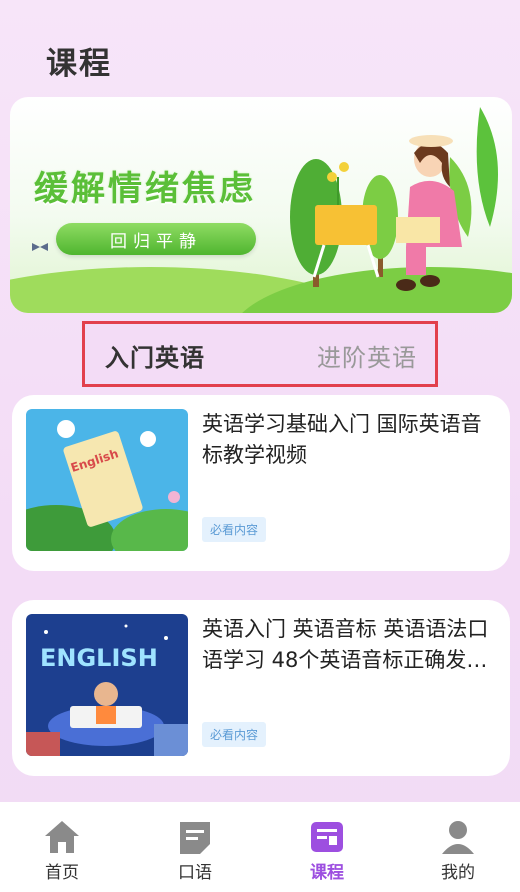 The image size is (520, 892). I want to click on course-title: 英语学习基础入门 国际英语音标教学视频, so click(342, 439).